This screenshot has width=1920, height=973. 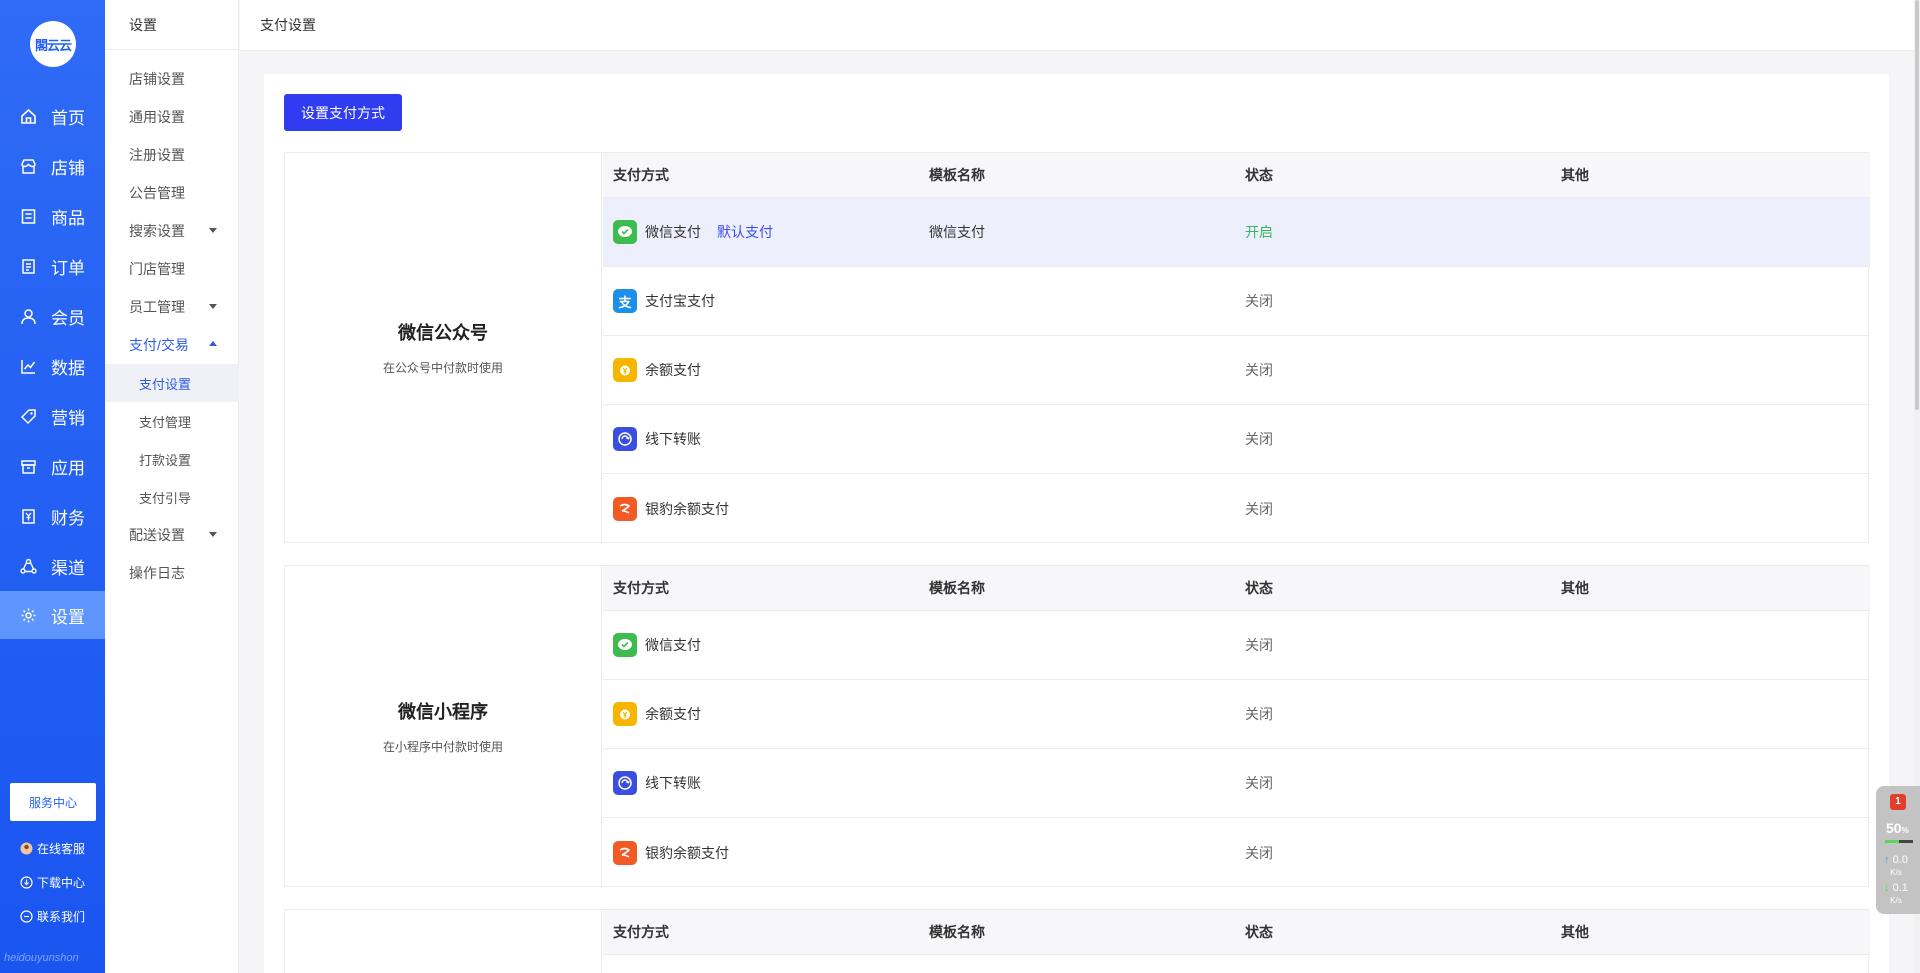 I want to click on sidebar-child-payout-settings: 打款设置, so click(x=172, y=459).